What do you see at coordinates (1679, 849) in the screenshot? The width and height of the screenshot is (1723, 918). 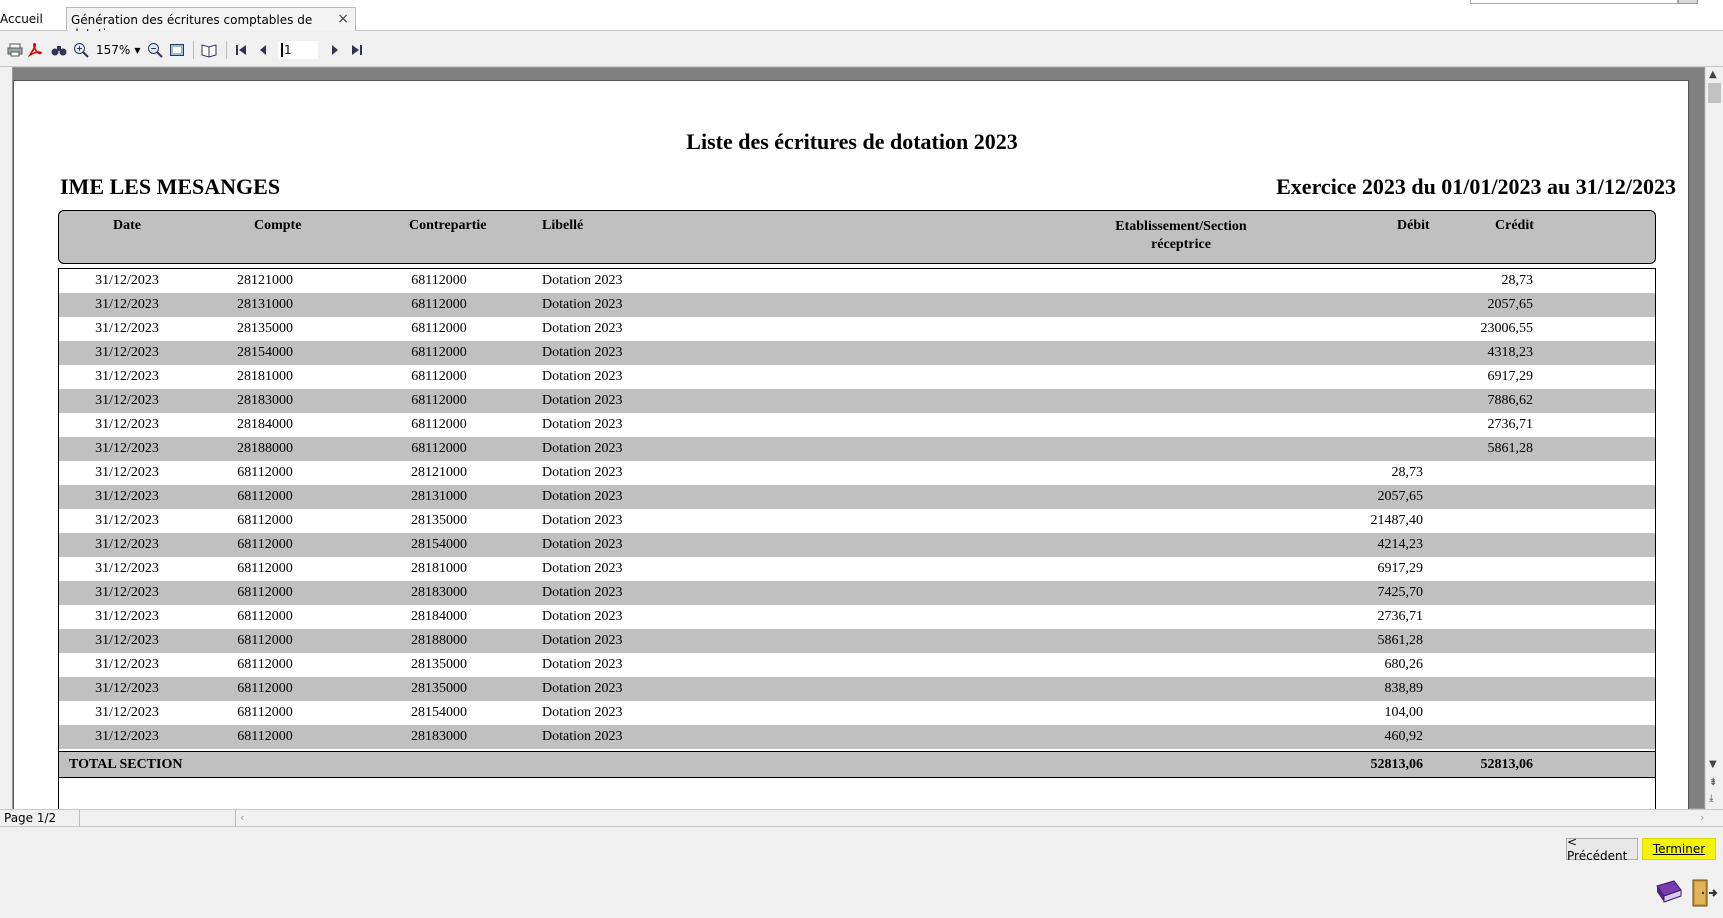 I see `finish-button: Terminer` at bounding box center [1679, 849].